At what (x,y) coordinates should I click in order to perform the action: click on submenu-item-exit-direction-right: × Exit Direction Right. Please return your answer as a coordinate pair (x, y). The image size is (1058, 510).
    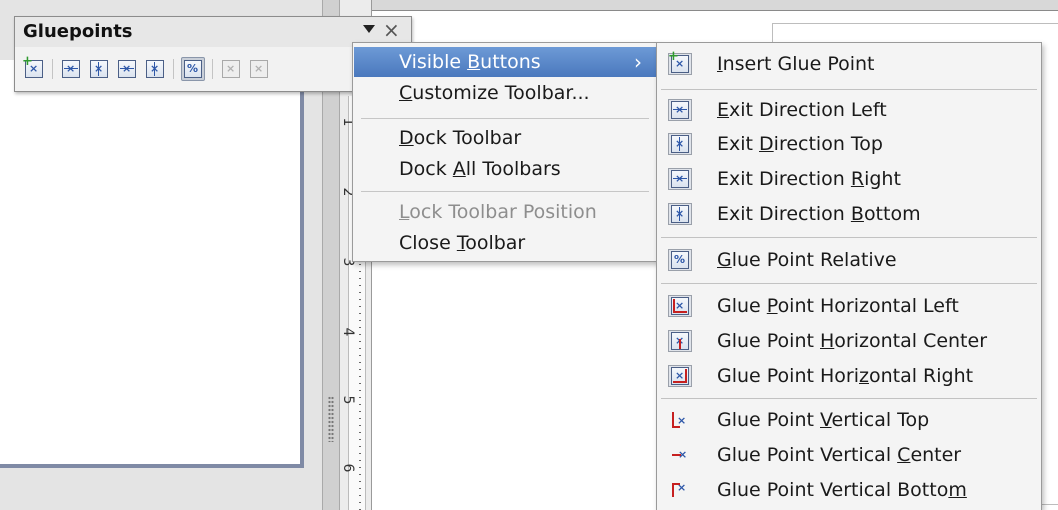
    Looking at the image, I should click on (849, 178).